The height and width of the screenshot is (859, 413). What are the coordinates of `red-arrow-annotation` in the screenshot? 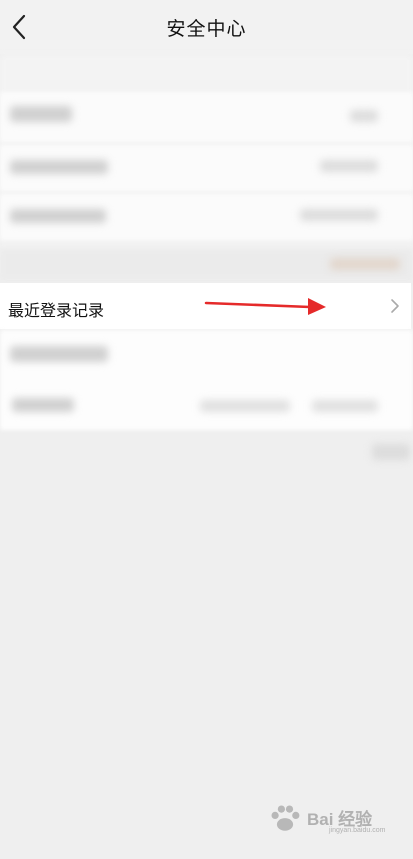 It's located at (265, 306).